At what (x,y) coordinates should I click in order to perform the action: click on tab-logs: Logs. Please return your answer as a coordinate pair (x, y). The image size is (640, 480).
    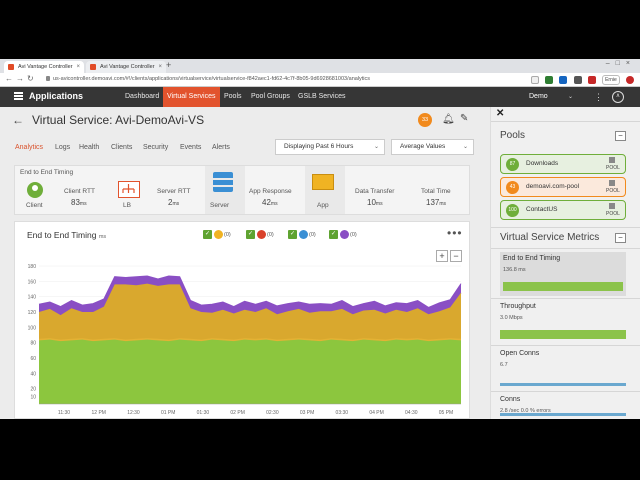
    Looking at the image, I should click on (62, 147).